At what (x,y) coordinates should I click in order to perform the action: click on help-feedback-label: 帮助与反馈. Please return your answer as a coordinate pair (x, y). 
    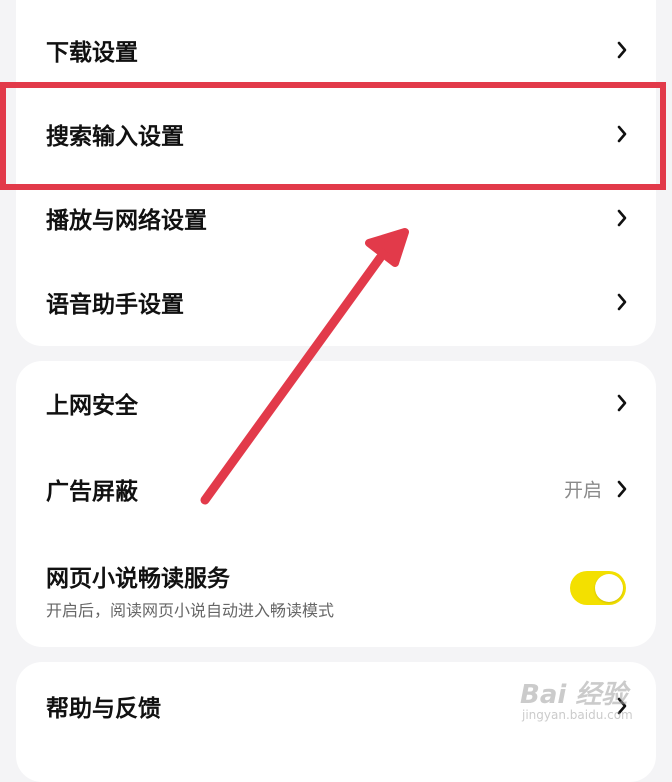
    Looking at the image, I should click on (103, 709).